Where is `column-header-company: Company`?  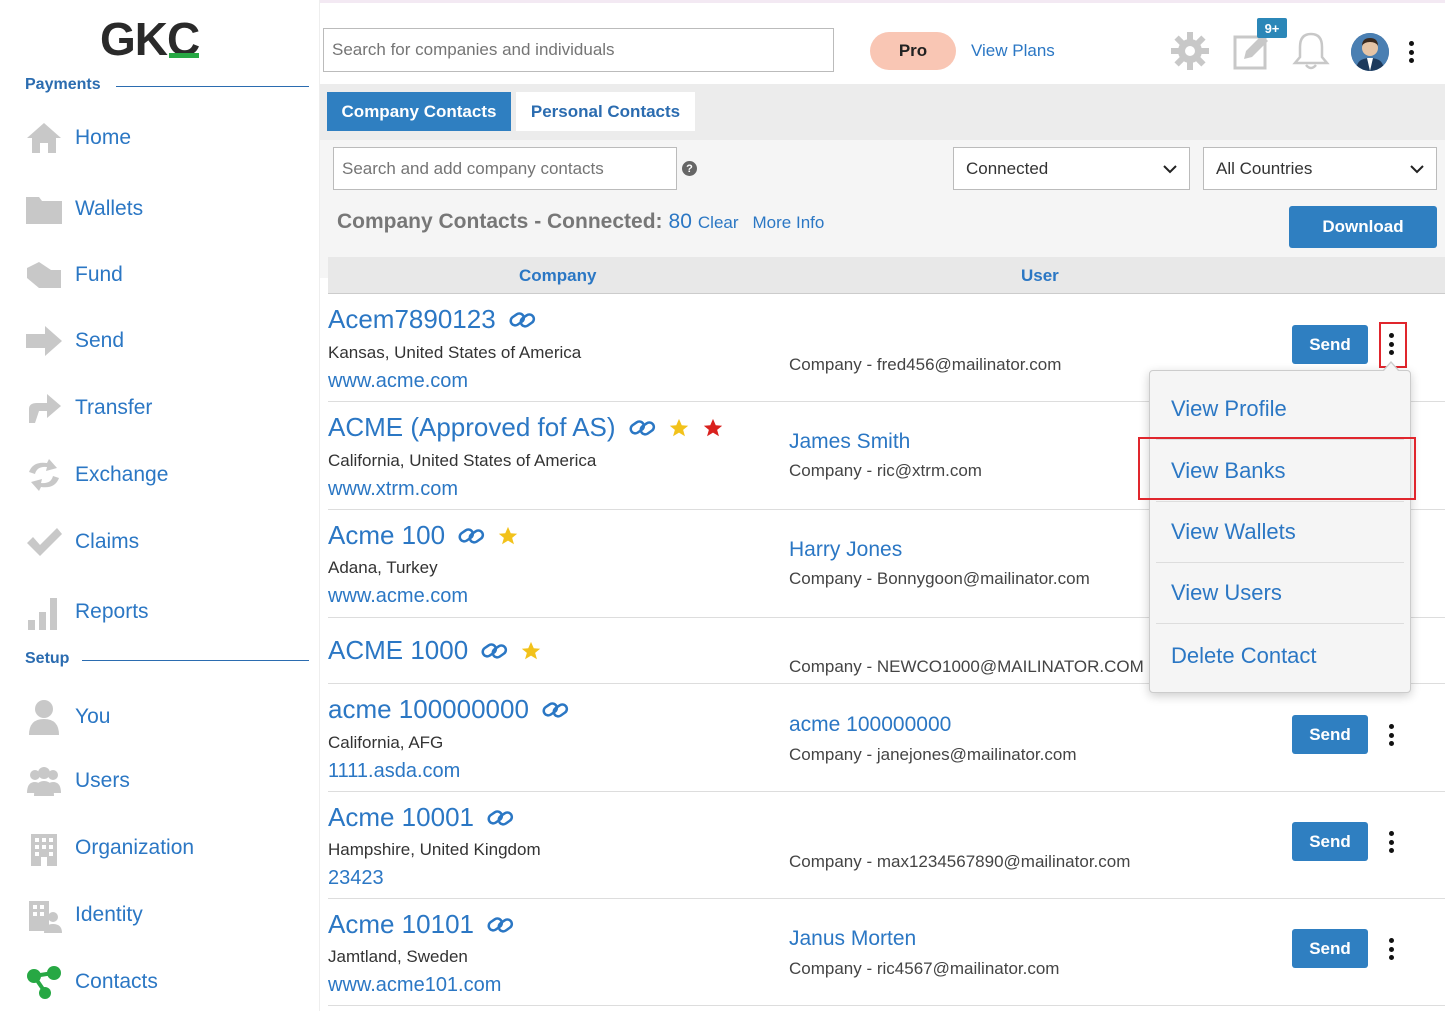
column-header-company: Company is located at coordinates (558, 275).